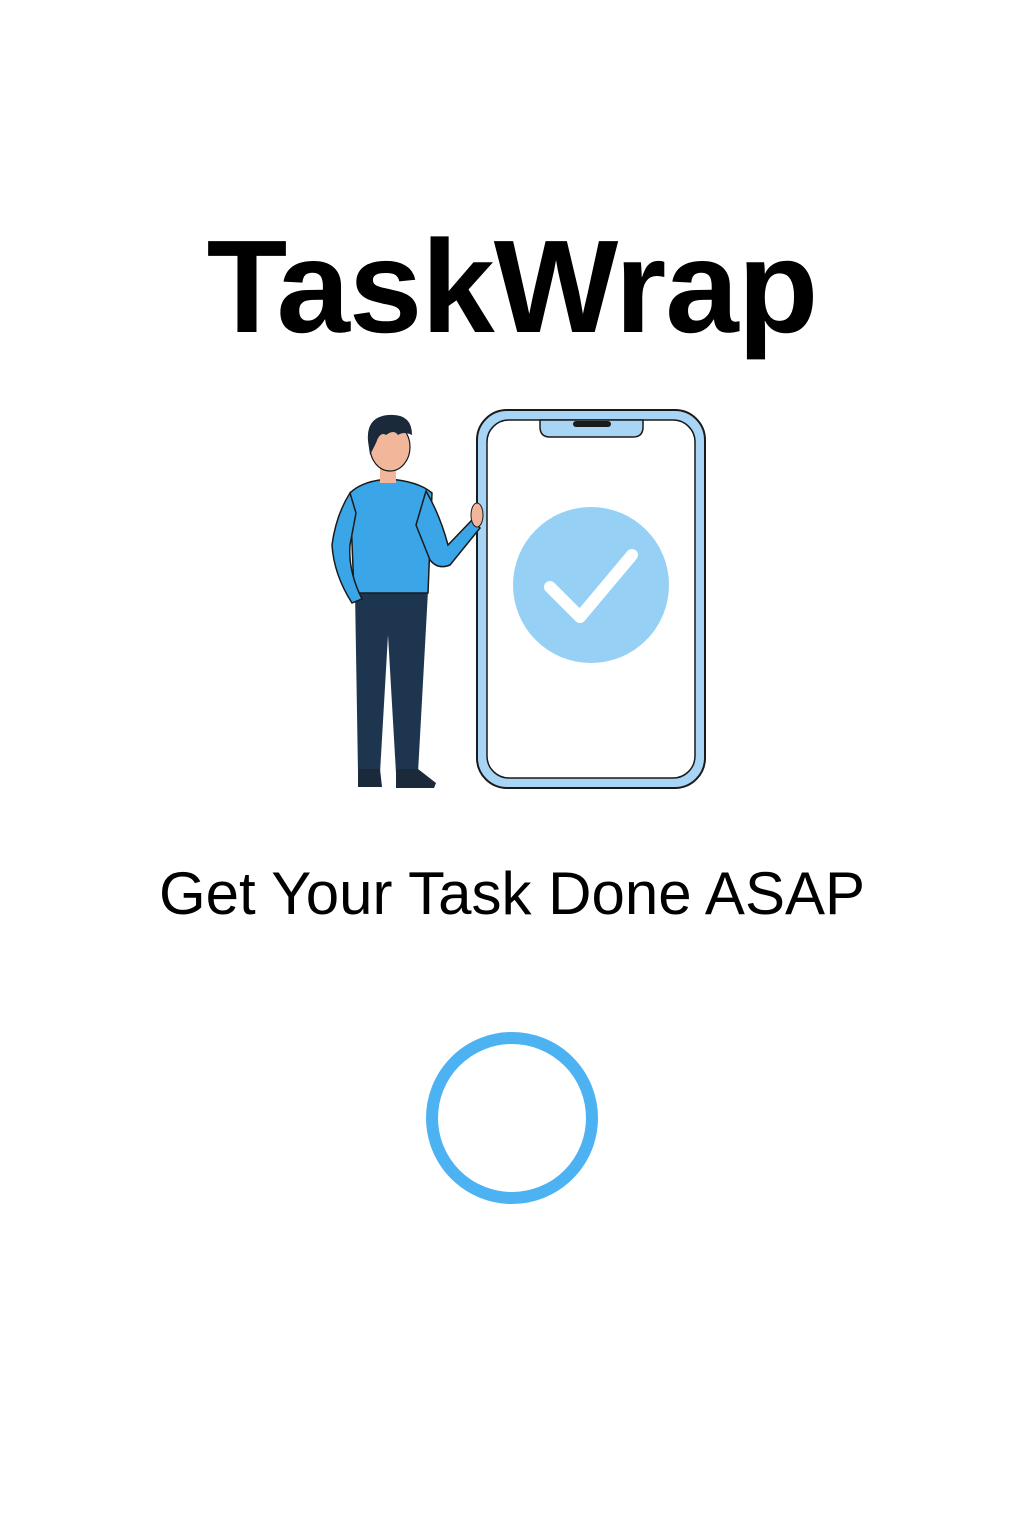 Image resolution: width=1024 pixels, height=1536 pixels. Describe the element at coordinates (407, 601) in the screenshot. I see `person-figure` at that location.